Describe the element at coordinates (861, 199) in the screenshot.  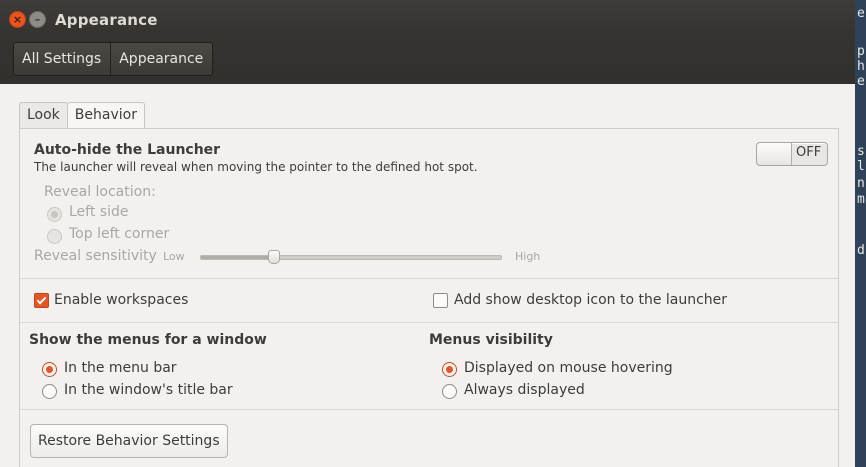
I see `terminal-char: m` at that location.